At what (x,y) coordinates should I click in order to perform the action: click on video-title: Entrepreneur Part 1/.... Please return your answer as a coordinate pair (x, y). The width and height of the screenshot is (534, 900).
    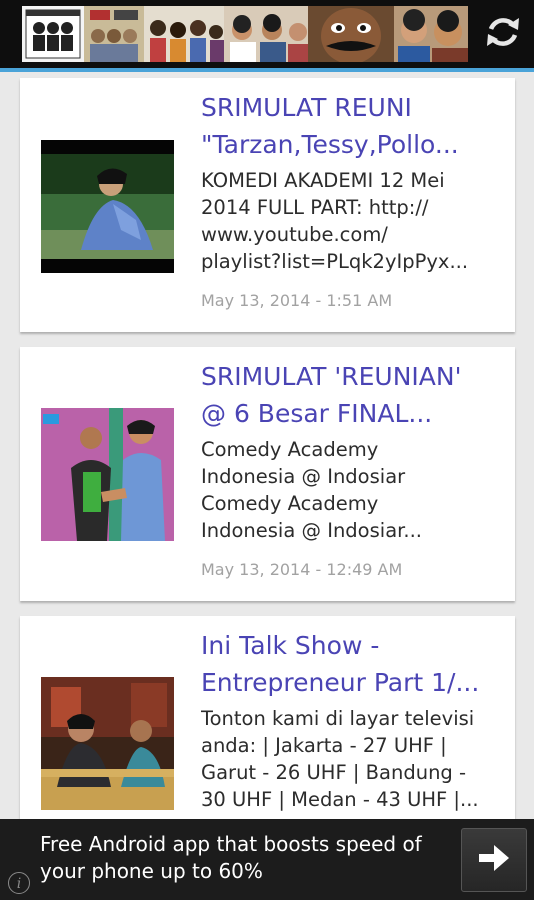
    Looking at the image, I should click on (351, 682).